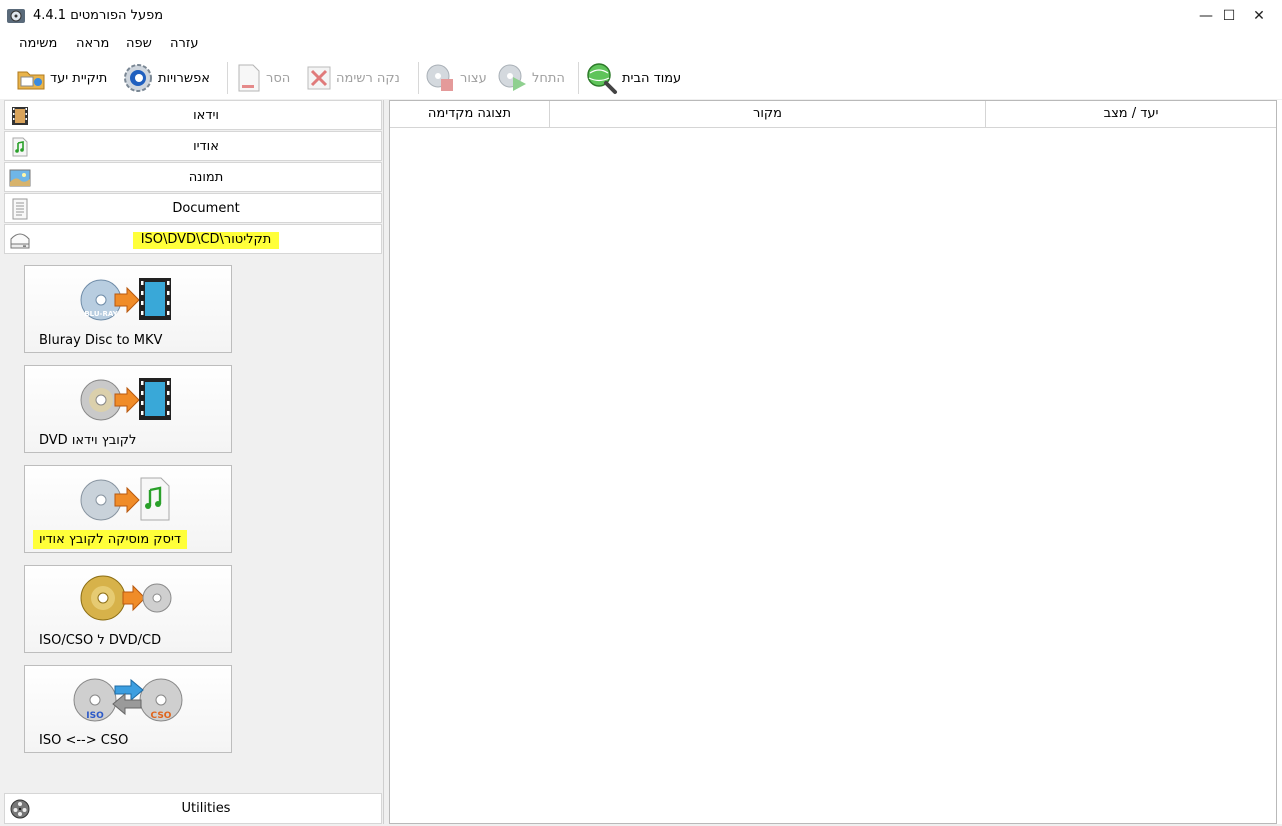 Image resolution: width=1282 pixels, height=826 pixels. What do you see at coordinates (470, 114) in the screenshot?
I see `column-header-preview: תצוגה מקדימה` at bounding box center [470, 114].